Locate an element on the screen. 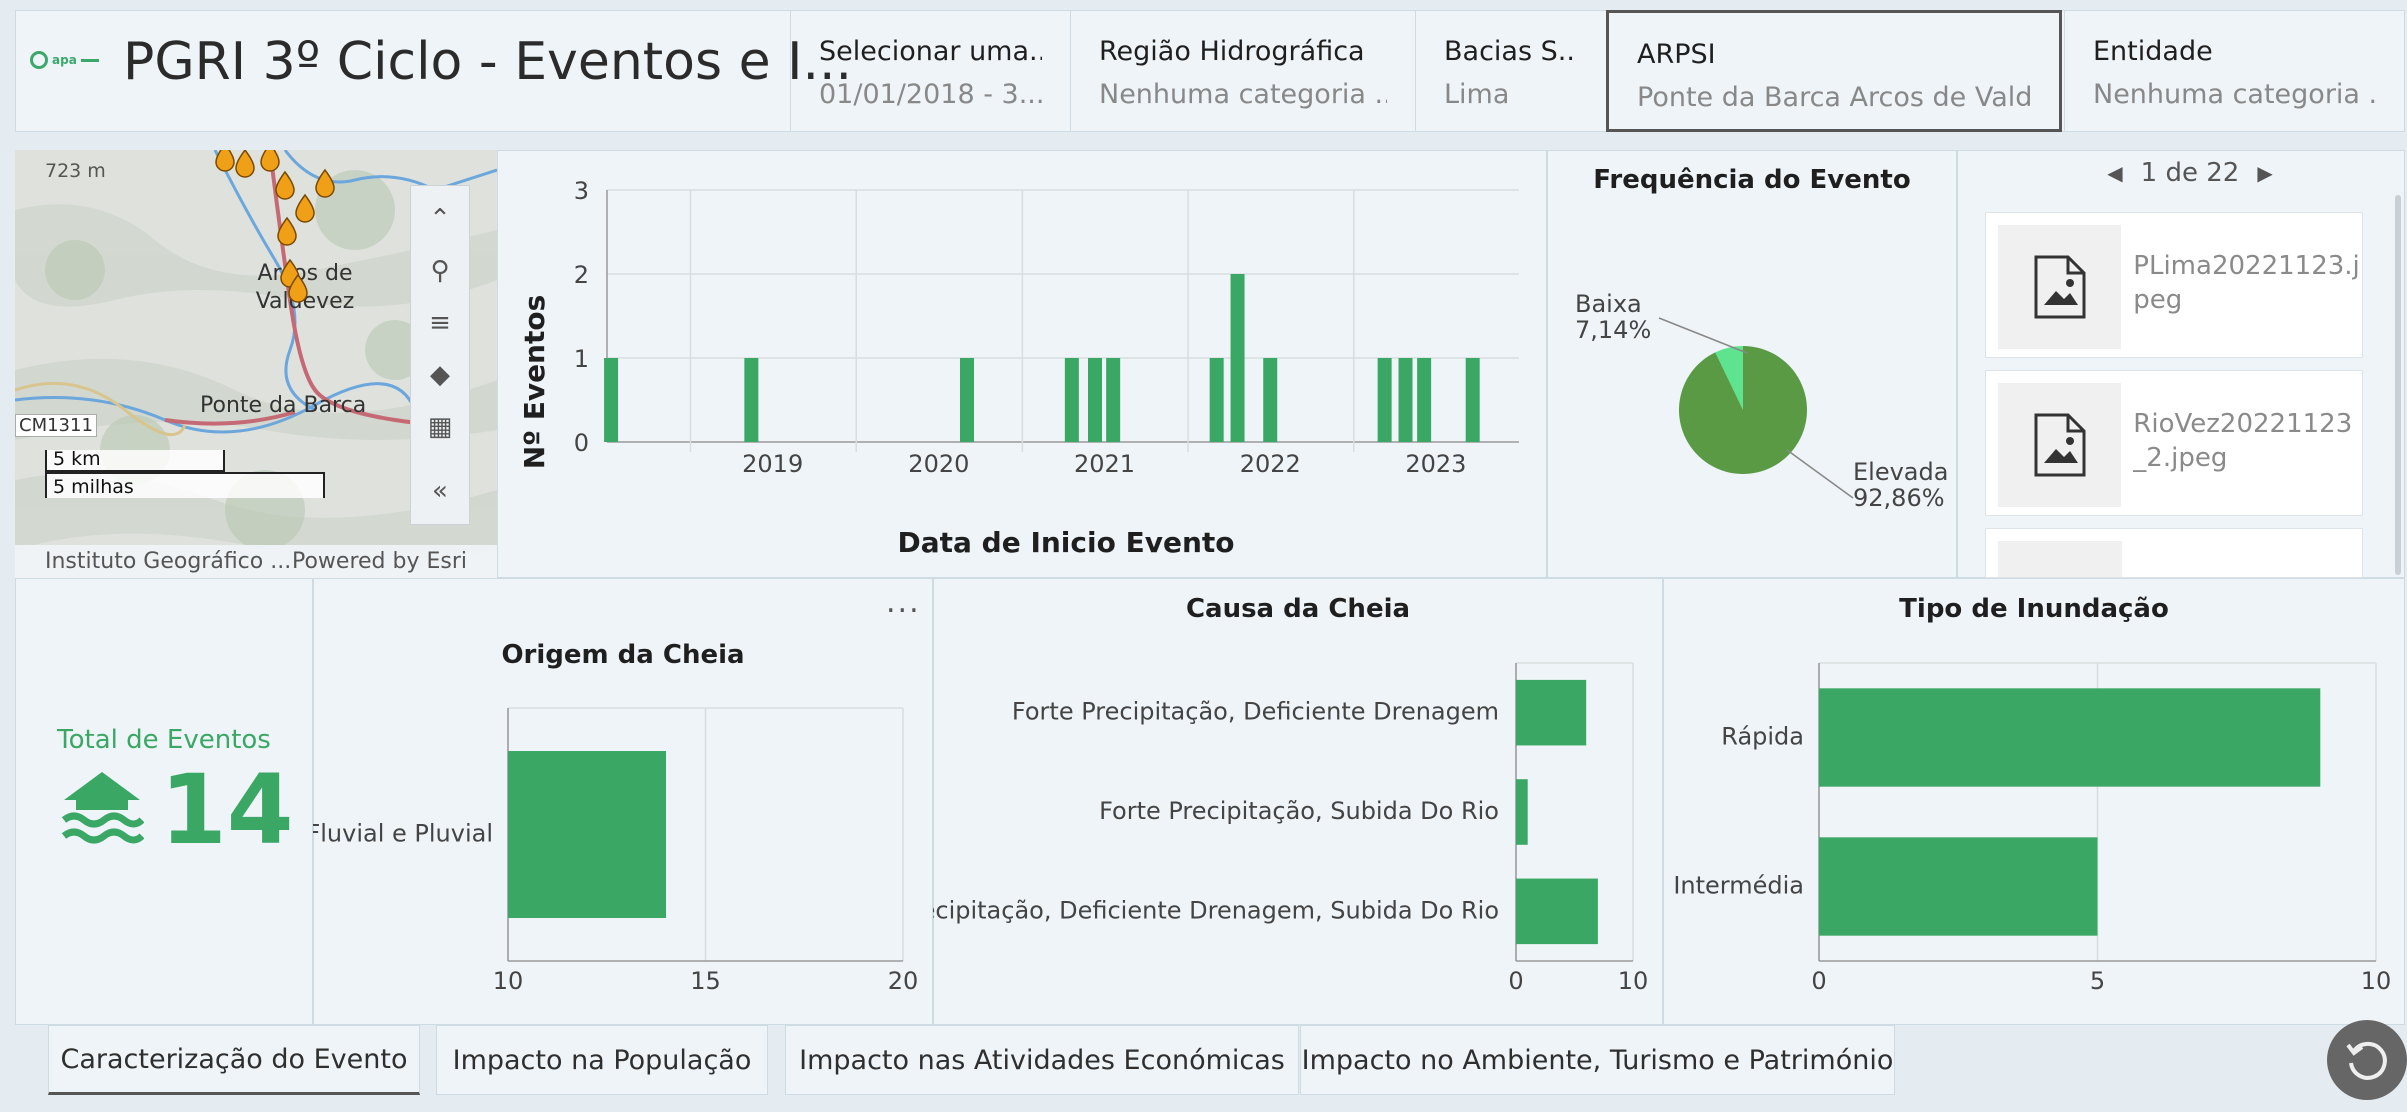 This screenshot has width=2407, height=1112. selector-label: Região Hidrográfica is located at coordinates (1232, 51).